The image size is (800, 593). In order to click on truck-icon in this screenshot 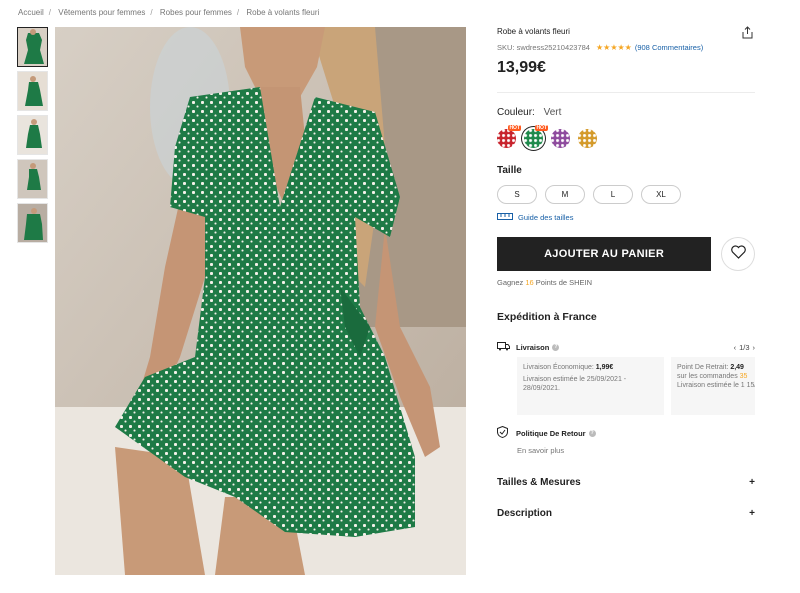, I will do `click(504, 347)`.